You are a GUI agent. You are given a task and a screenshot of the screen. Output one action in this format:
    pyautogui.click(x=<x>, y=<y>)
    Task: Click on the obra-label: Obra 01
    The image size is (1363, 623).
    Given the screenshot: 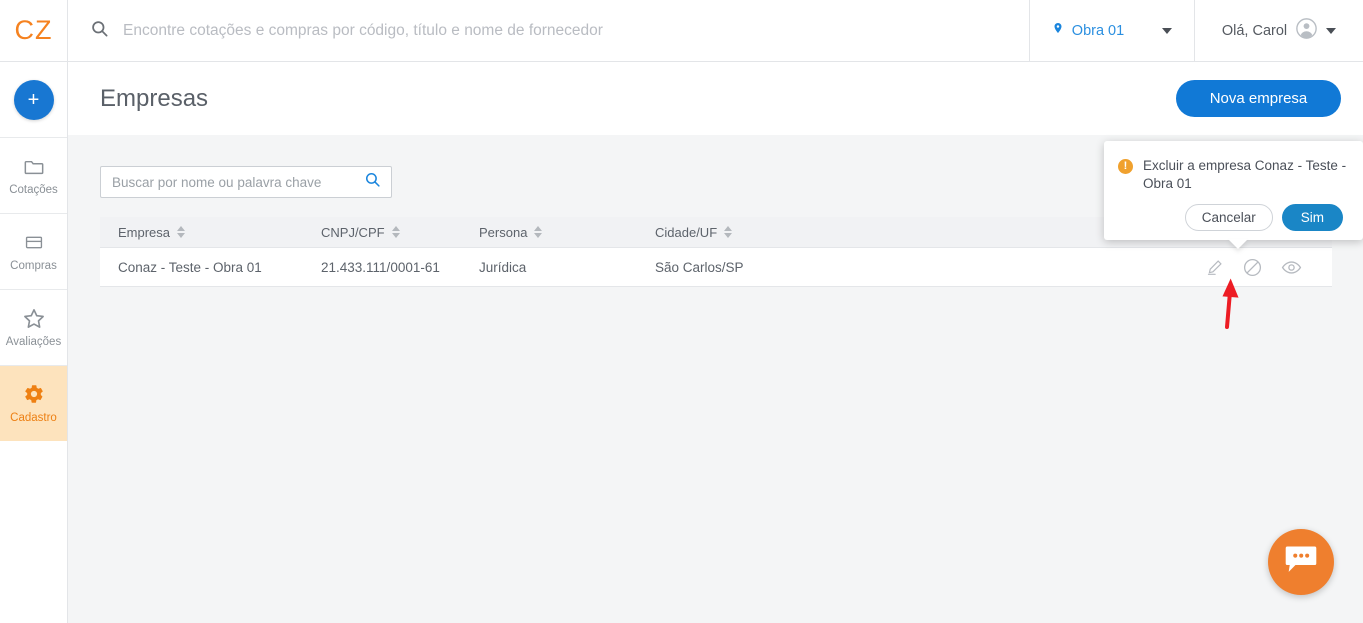 What is the action you would take?
    pyautogui.click(x=1098, y=30)
    